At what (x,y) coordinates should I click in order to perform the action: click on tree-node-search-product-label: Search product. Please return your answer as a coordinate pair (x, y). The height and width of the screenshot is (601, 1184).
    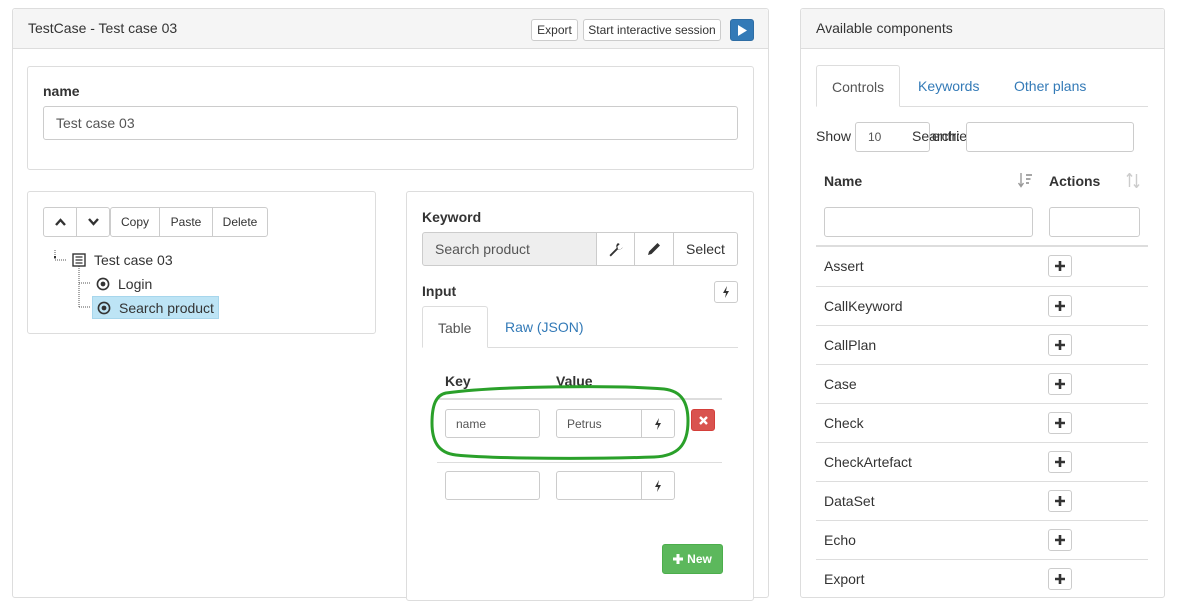
    Looking at the image, I should click on (166, 307).